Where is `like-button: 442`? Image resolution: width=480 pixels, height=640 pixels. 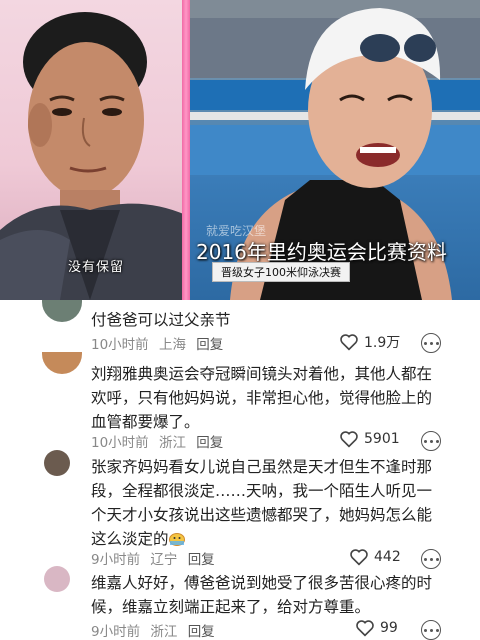
like-button: 442 is located at coordinates (375, 557).